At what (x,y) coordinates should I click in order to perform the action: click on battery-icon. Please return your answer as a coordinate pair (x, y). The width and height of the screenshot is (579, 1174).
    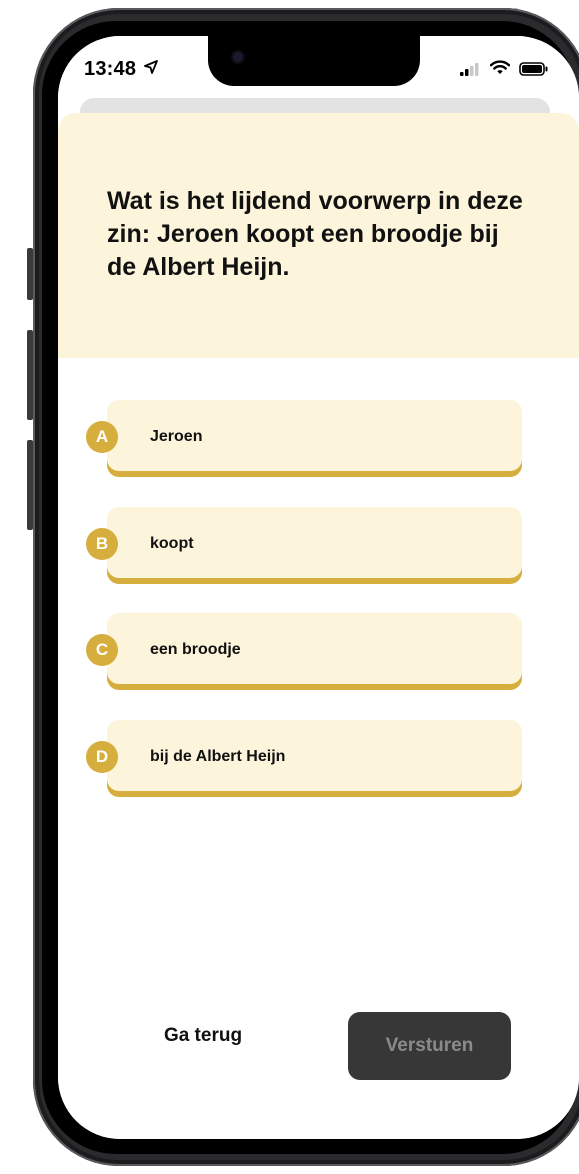
    Looking at the image, I should click on (534, 71).